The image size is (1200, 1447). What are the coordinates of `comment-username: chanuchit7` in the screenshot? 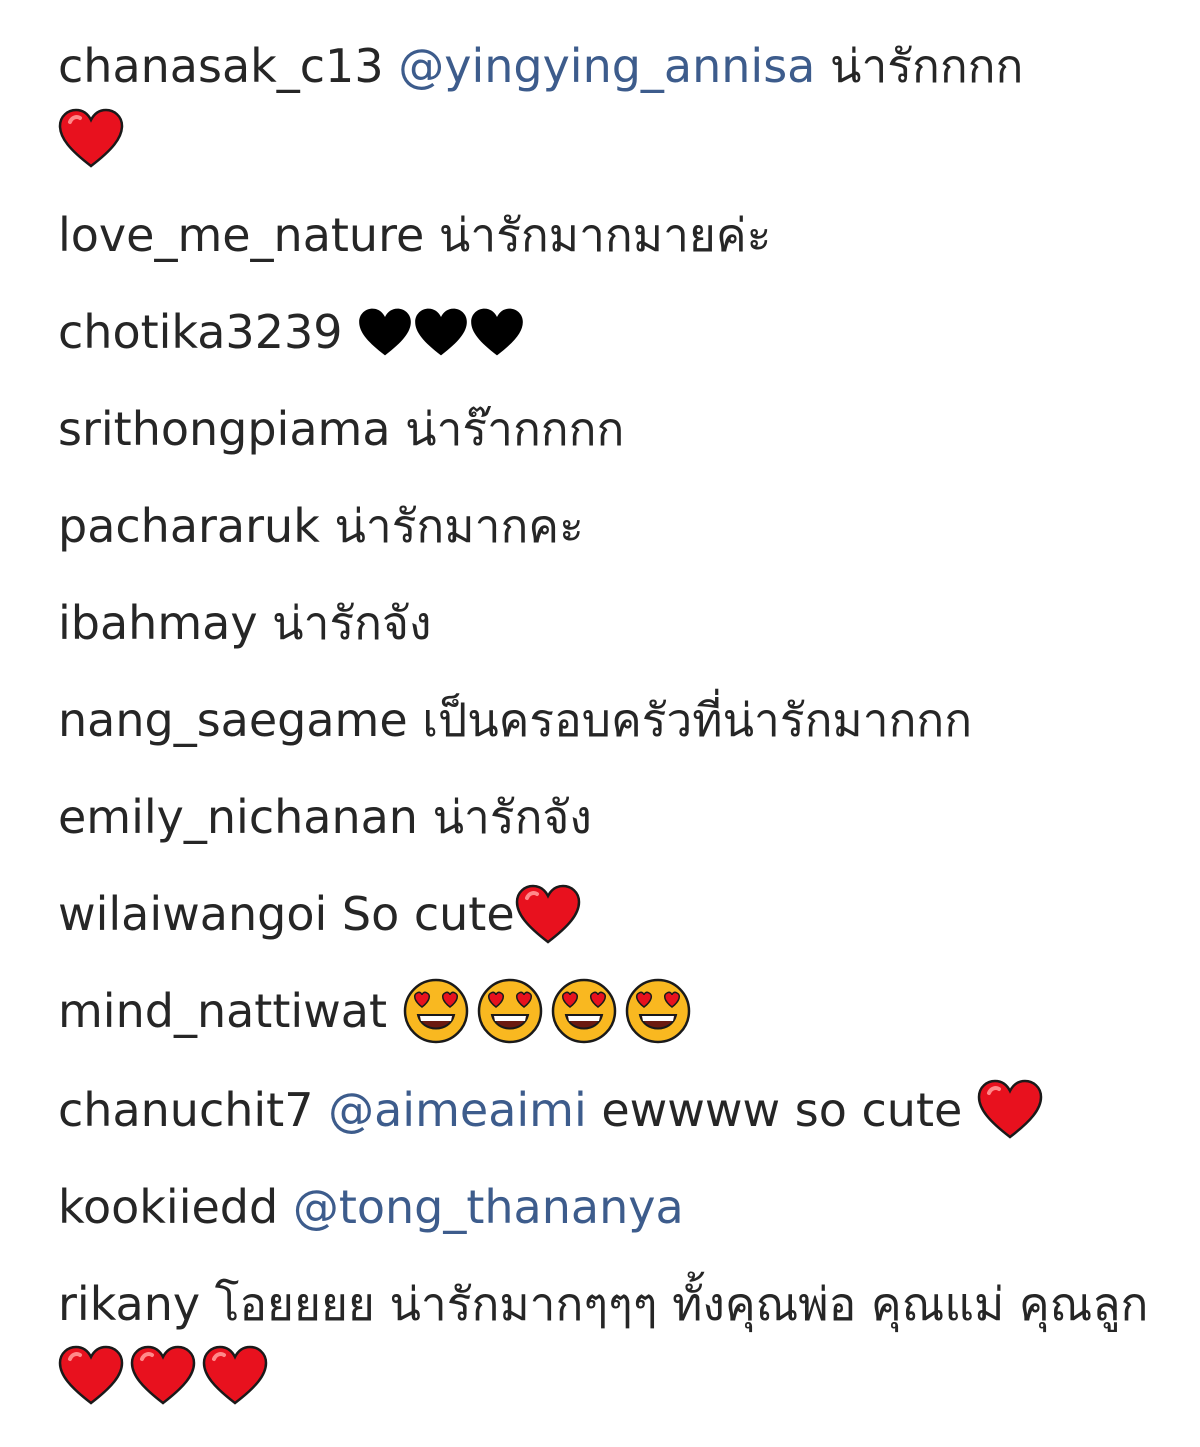 It's located at (185, 1110).